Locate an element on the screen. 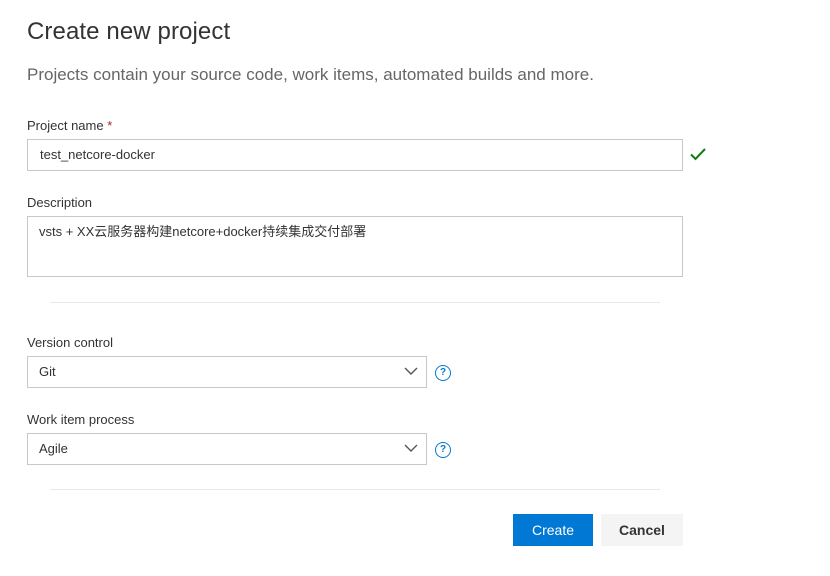  page-title: Create new project is located at coordinates (129, 31).